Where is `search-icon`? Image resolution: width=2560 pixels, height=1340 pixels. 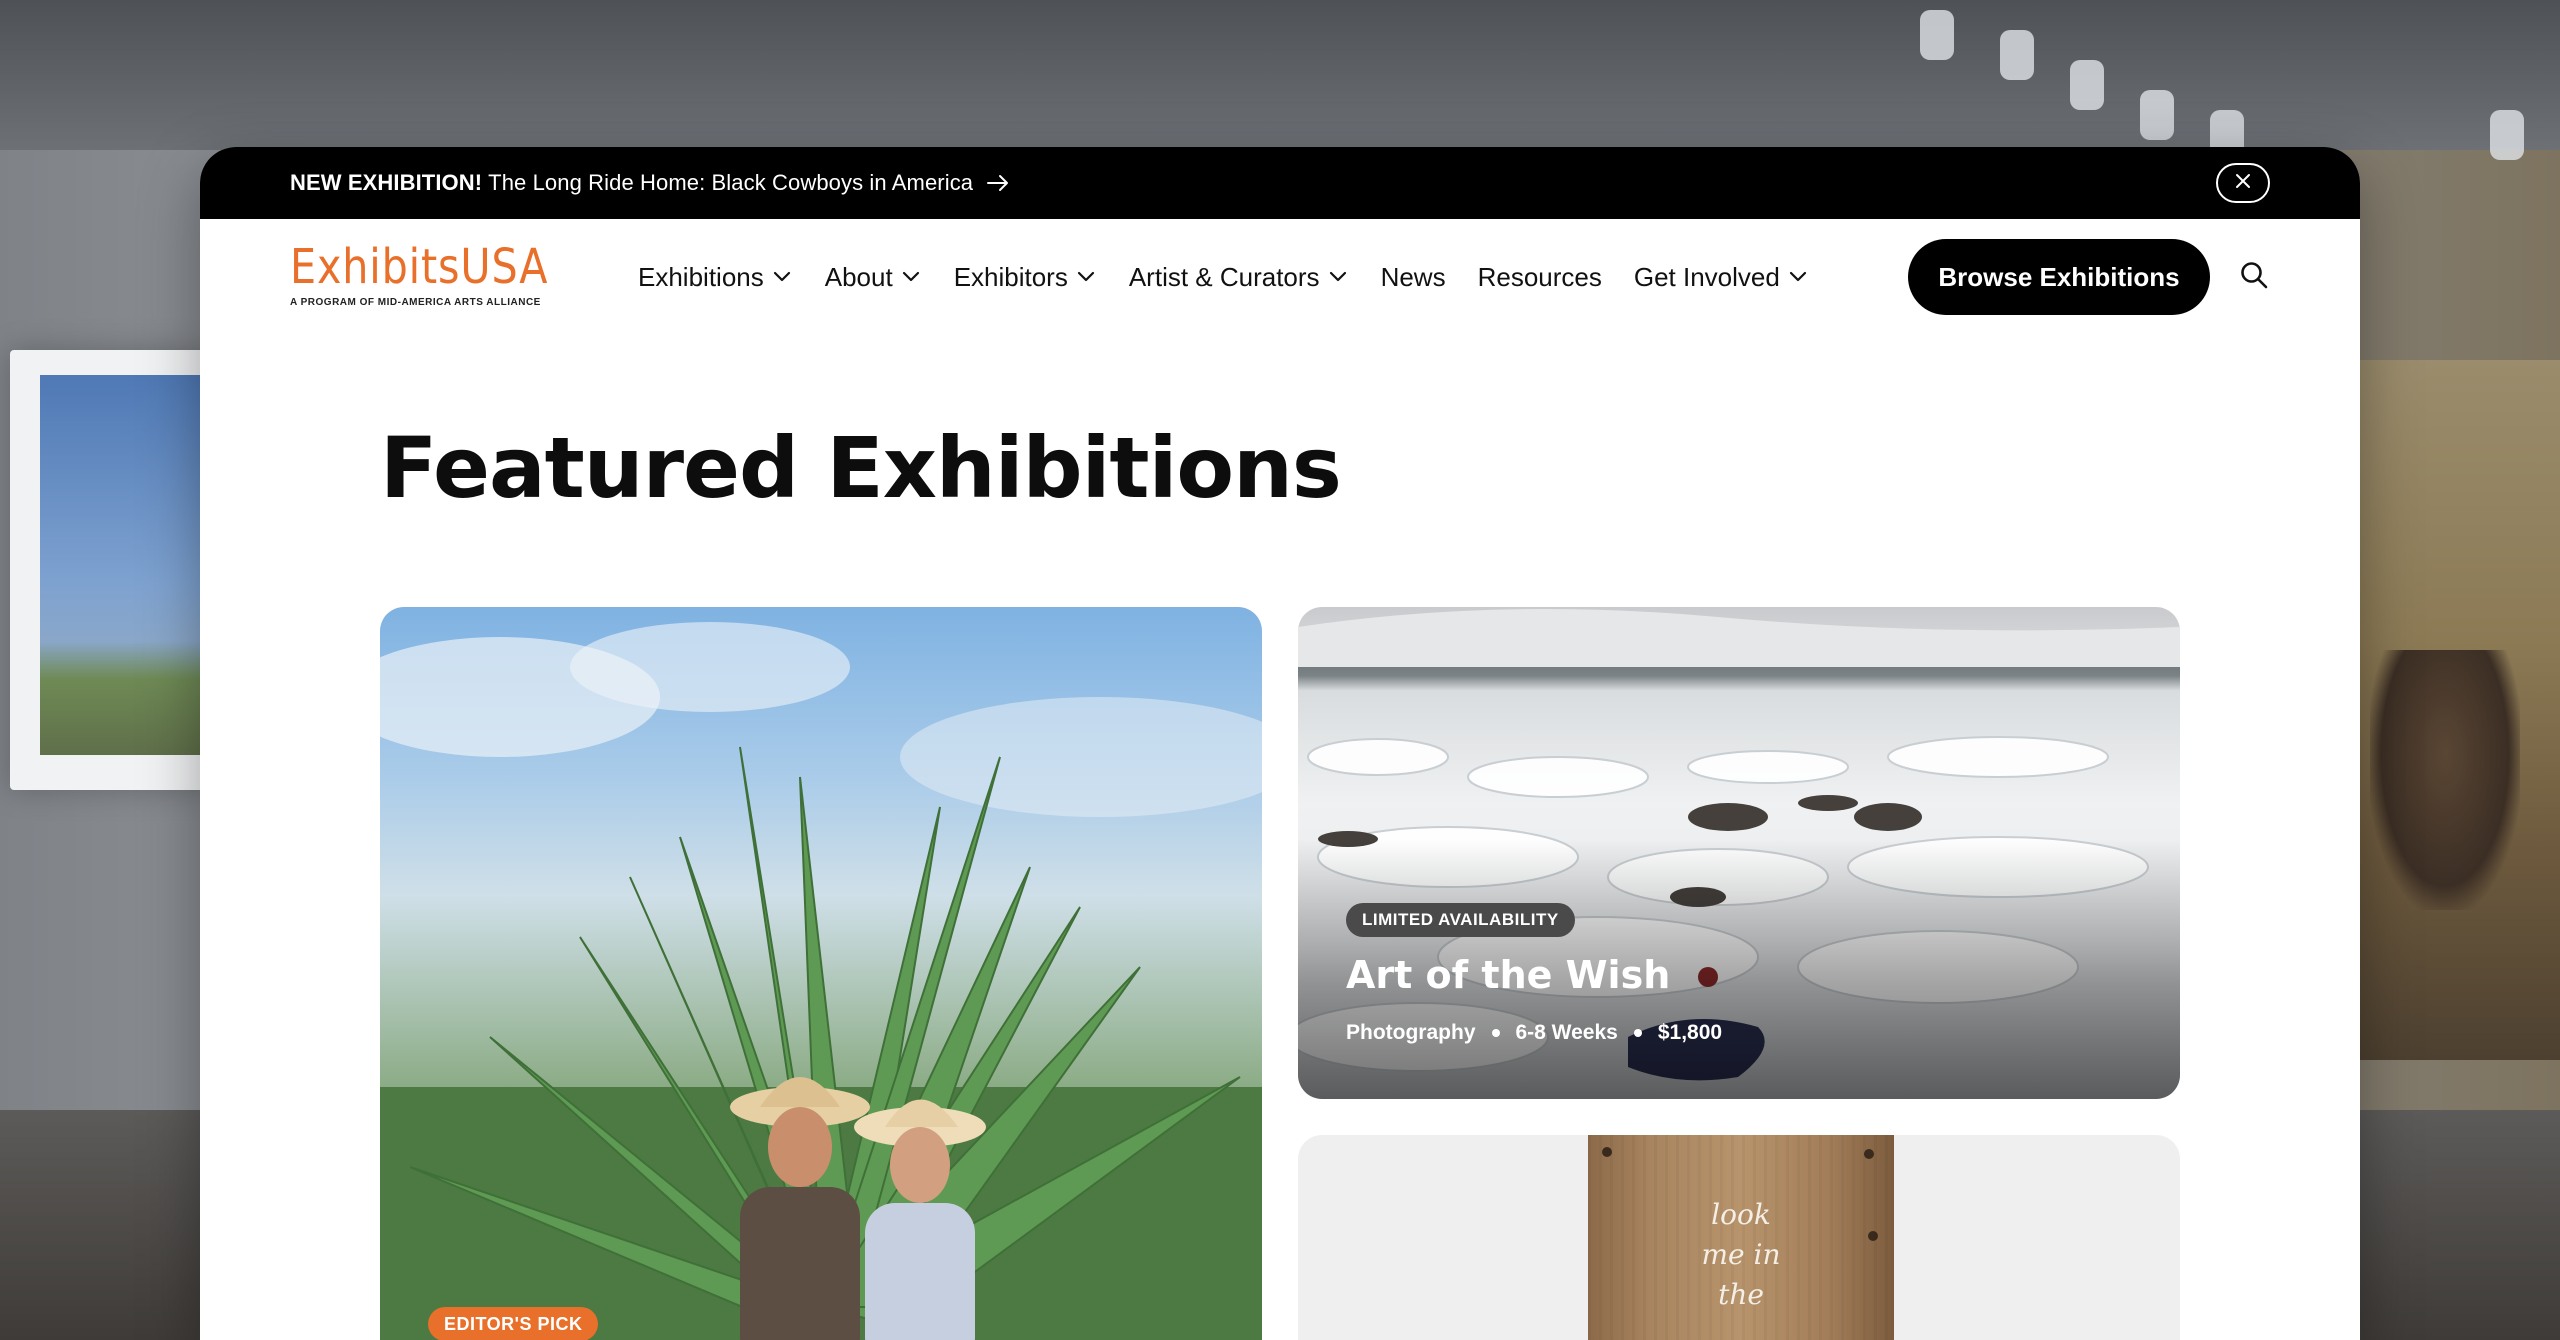
search-icon is located at coordinates (2254, 277).